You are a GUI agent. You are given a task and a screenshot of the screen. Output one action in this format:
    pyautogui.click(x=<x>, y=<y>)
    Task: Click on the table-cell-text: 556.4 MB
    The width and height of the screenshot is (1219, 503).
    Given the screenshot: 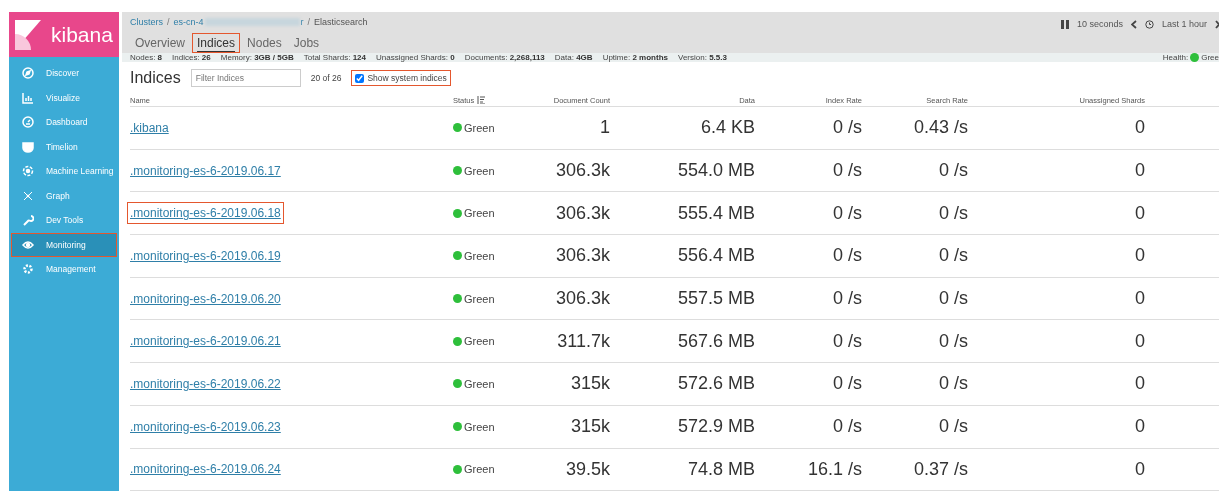 What is the action you would take?
    pyautogui.click(x=715, y=256)
    